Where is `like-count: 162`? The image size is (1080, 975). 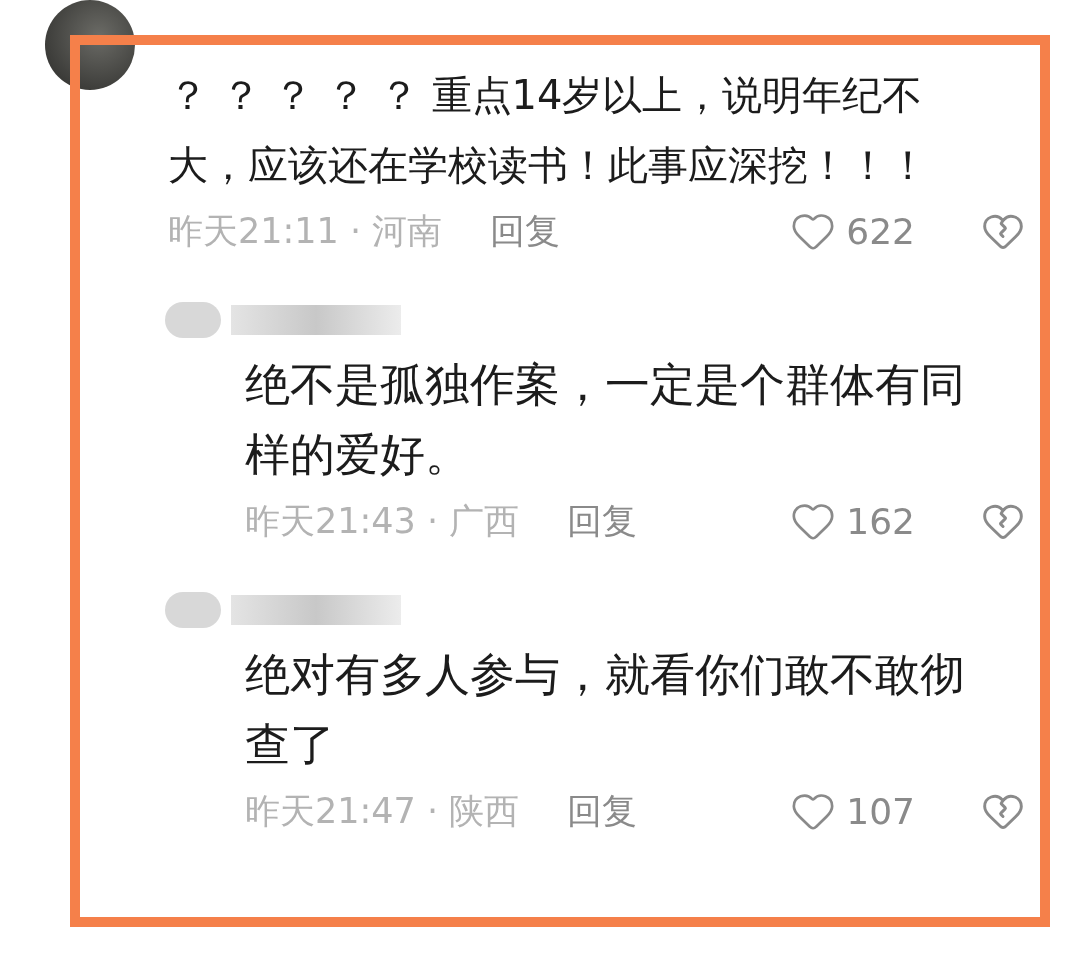
like-count: 162 is located at coordinates (880, 521).